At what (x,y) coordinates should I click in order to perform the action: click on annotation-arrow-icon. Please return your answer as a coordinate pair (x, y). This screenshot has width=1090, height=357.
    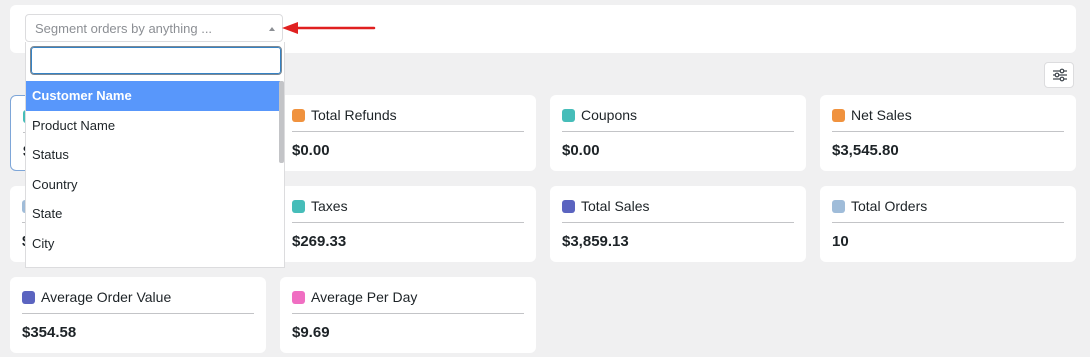
    Looking at the image, I should click on (329, 28).